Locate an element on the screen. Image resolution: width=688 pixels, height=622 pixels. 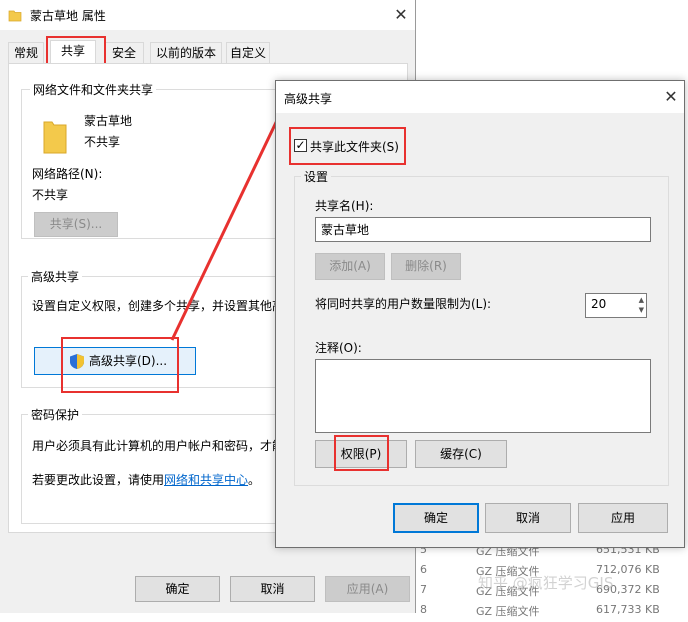
cache-button: 缓存(C) is located at coordinates (461, 454).